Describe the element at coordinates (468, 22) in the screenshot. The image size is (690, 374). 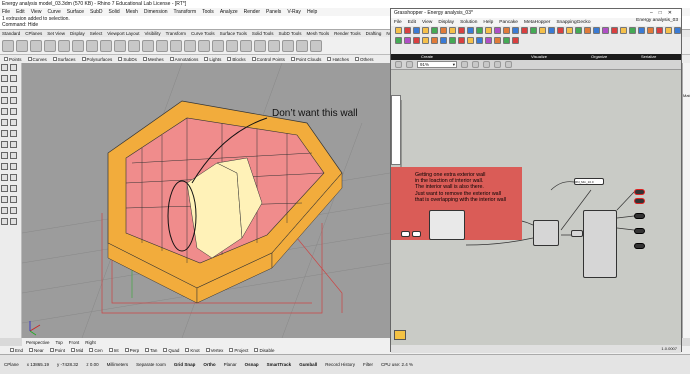
I see `gh-menu-solution: Solution` at that location.